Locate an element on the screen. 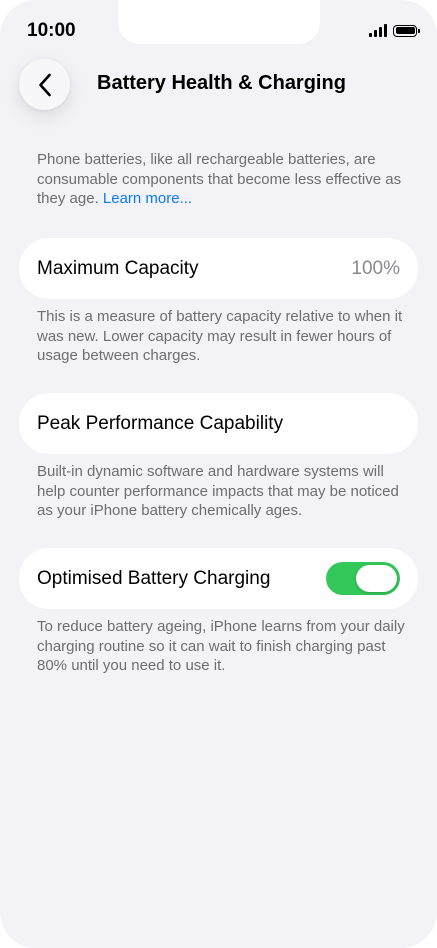  optimised-charging-toggle is located at coordinates (363, 578).